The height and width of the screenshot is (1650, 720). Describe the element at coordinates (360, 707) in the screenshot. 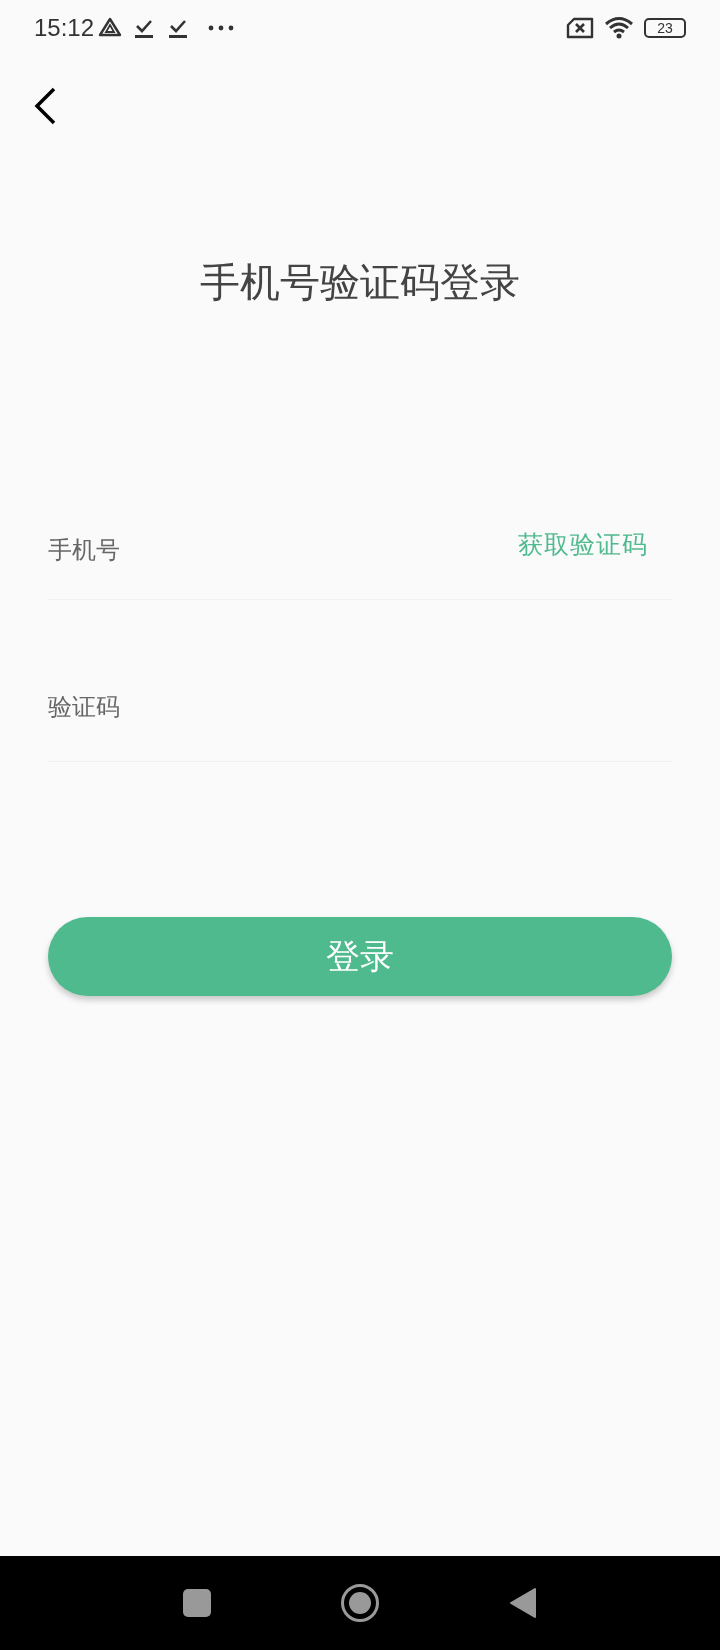

I see `code-input-field: 验证码` at that location.